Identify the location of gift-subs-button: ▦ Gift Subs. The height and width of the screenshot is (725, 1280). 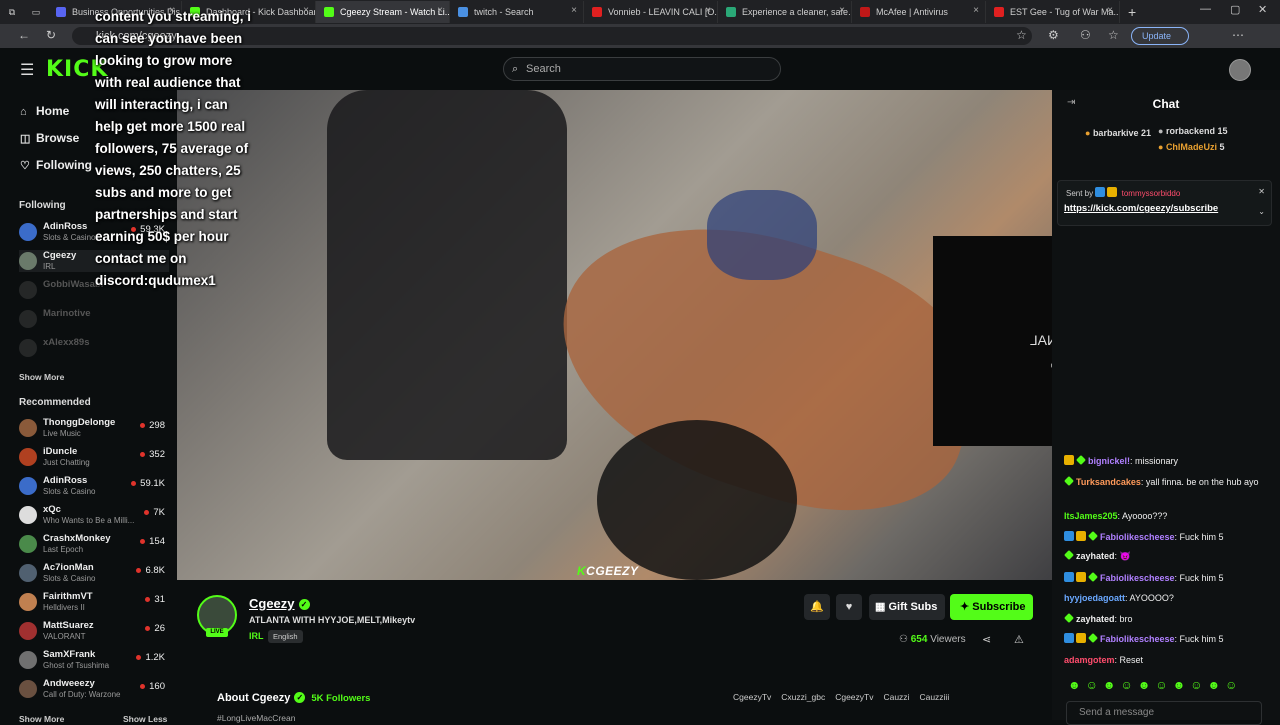
(907, 607).